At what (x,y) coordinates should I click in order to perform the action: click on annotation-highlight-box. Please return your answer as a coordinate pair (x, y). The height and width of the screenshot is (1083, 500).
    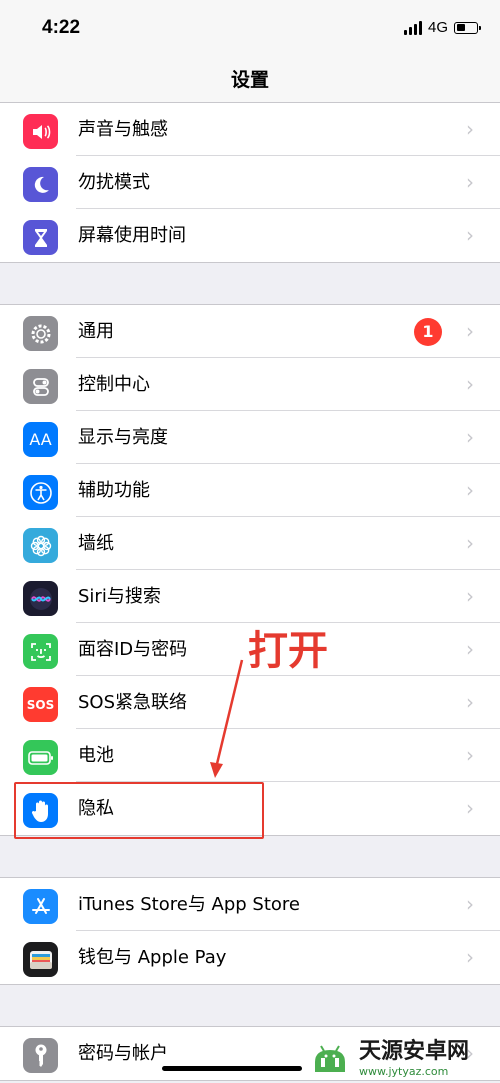
    Looking at the image, I should click on (139, 810).